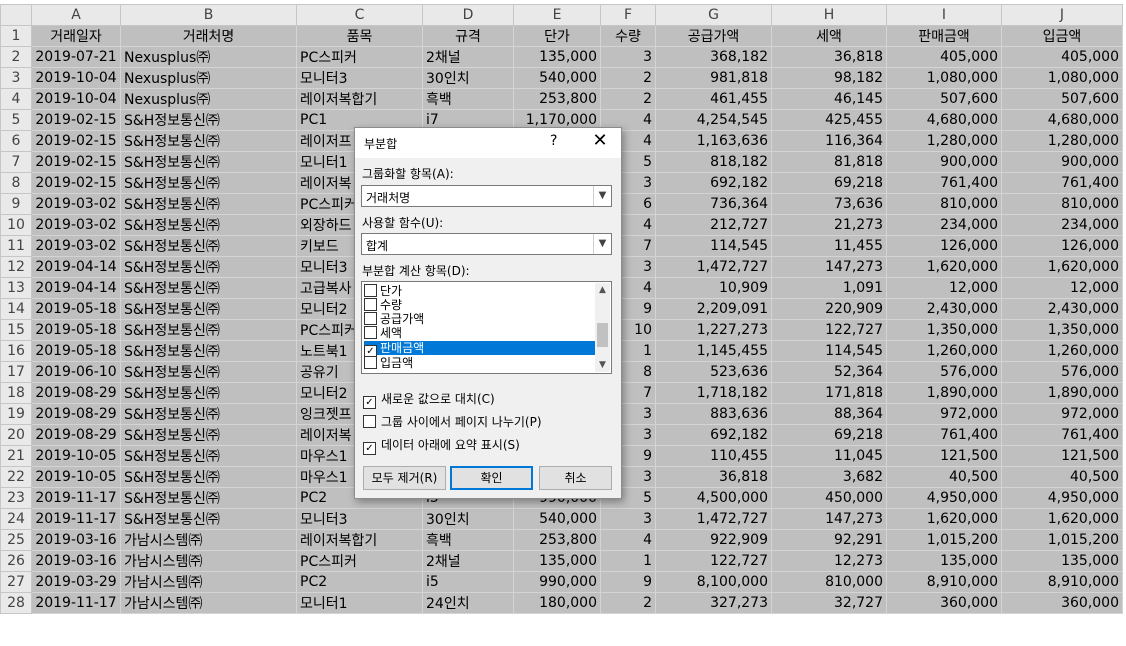 This screenshot has height=646, width=1126. What do you see at coordinates (208, 78) in the screenshot?
I see `table-cell: Nexusplus㈜` at bounding box center [208, 78].